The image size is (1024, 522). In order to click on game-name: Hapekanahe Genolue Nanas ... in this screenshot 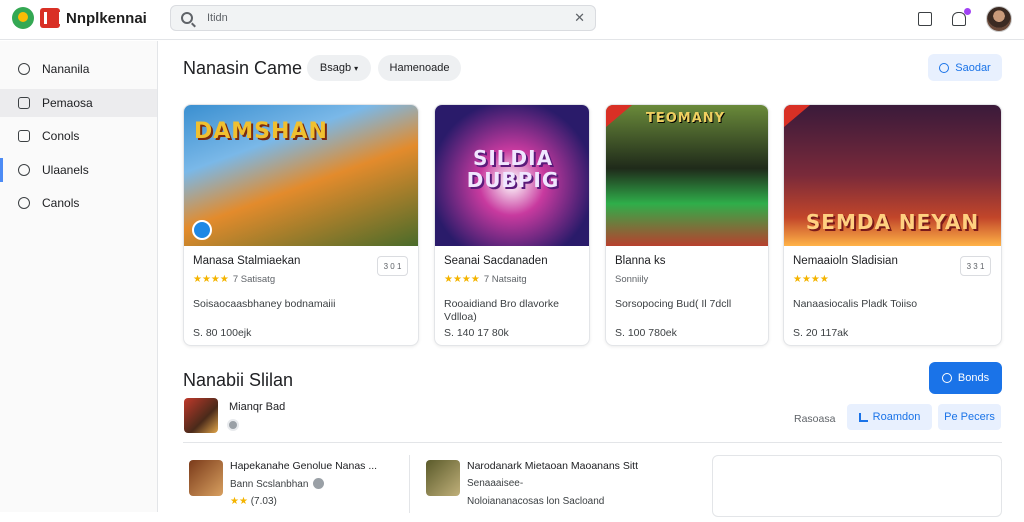, I will do `click(304, 466)`.